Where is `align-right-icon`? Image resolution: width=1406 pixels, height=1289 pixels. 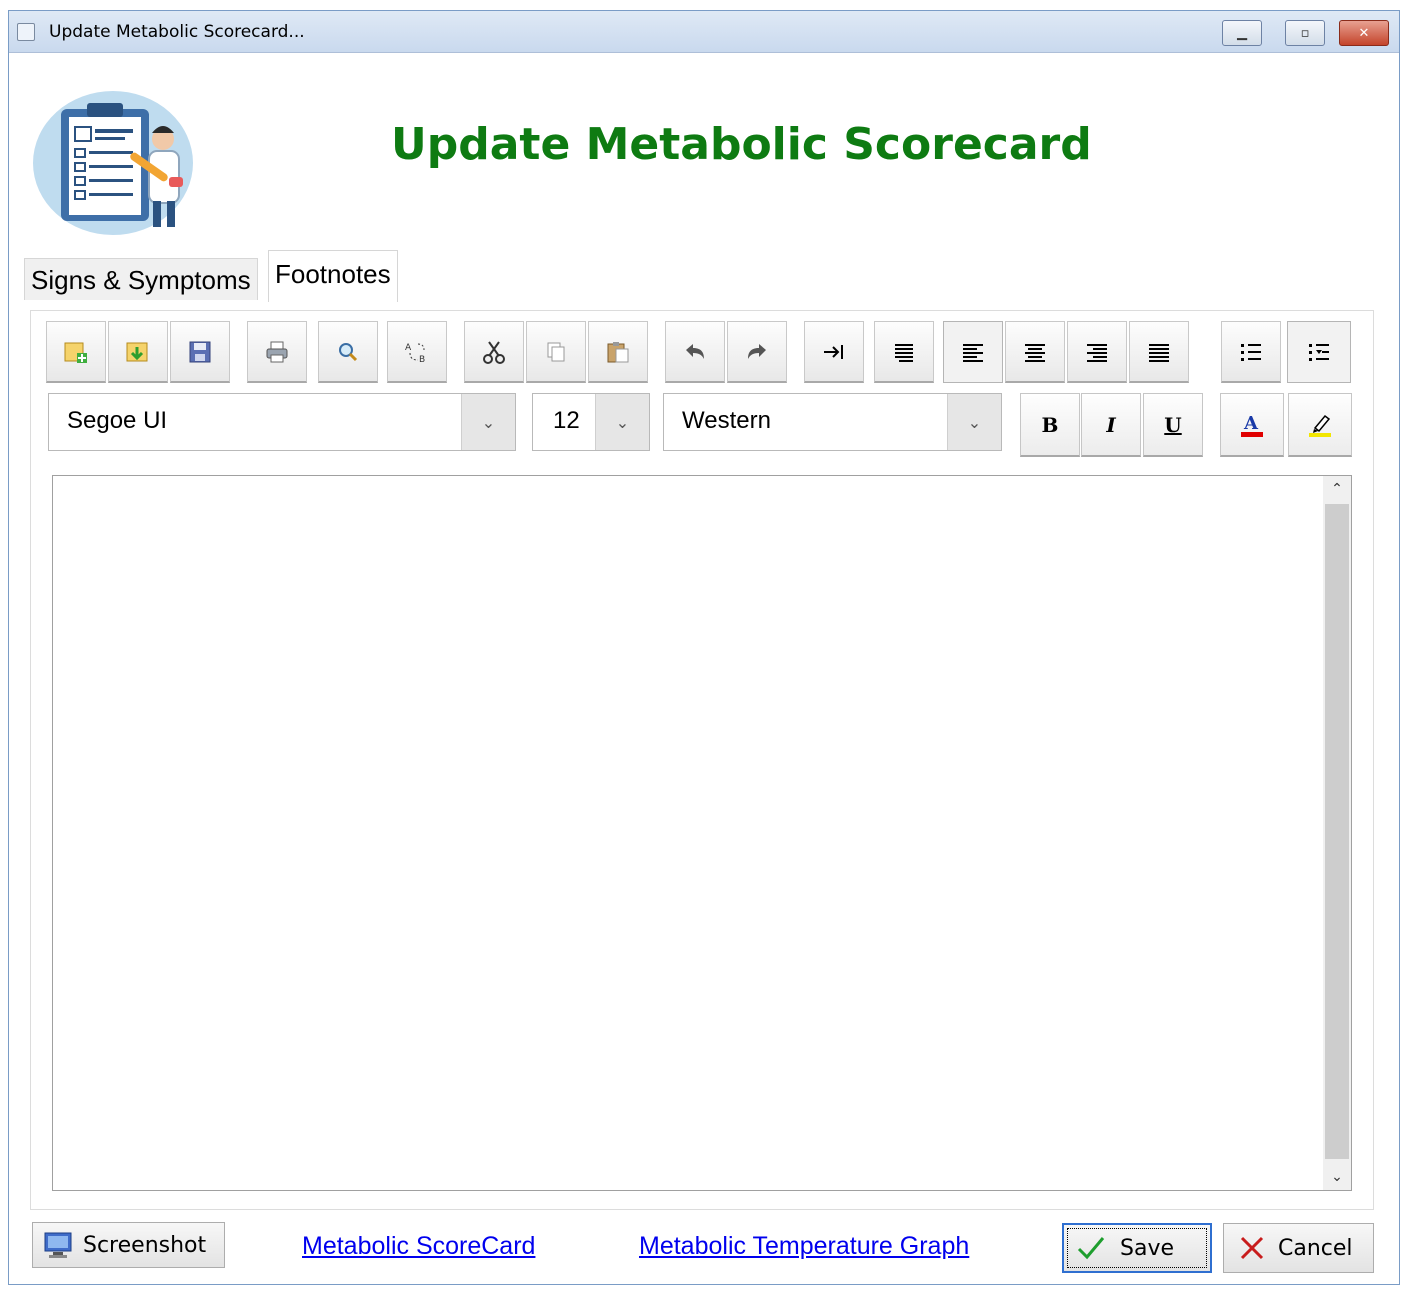
align-right-icon is located at coordinates (1097, 352).